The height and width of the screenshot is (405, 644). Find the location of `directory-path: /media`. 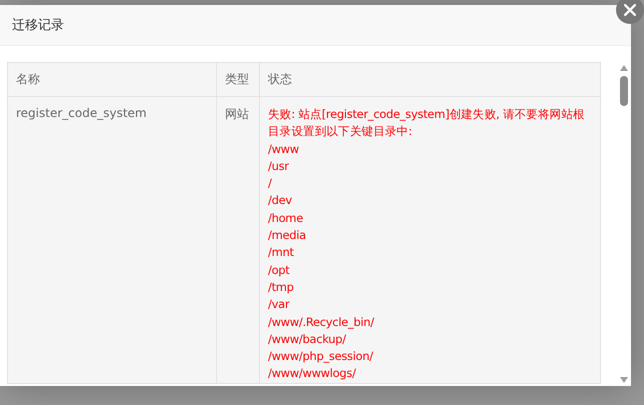

directory-path: /media is located at coordinates (287, 235).